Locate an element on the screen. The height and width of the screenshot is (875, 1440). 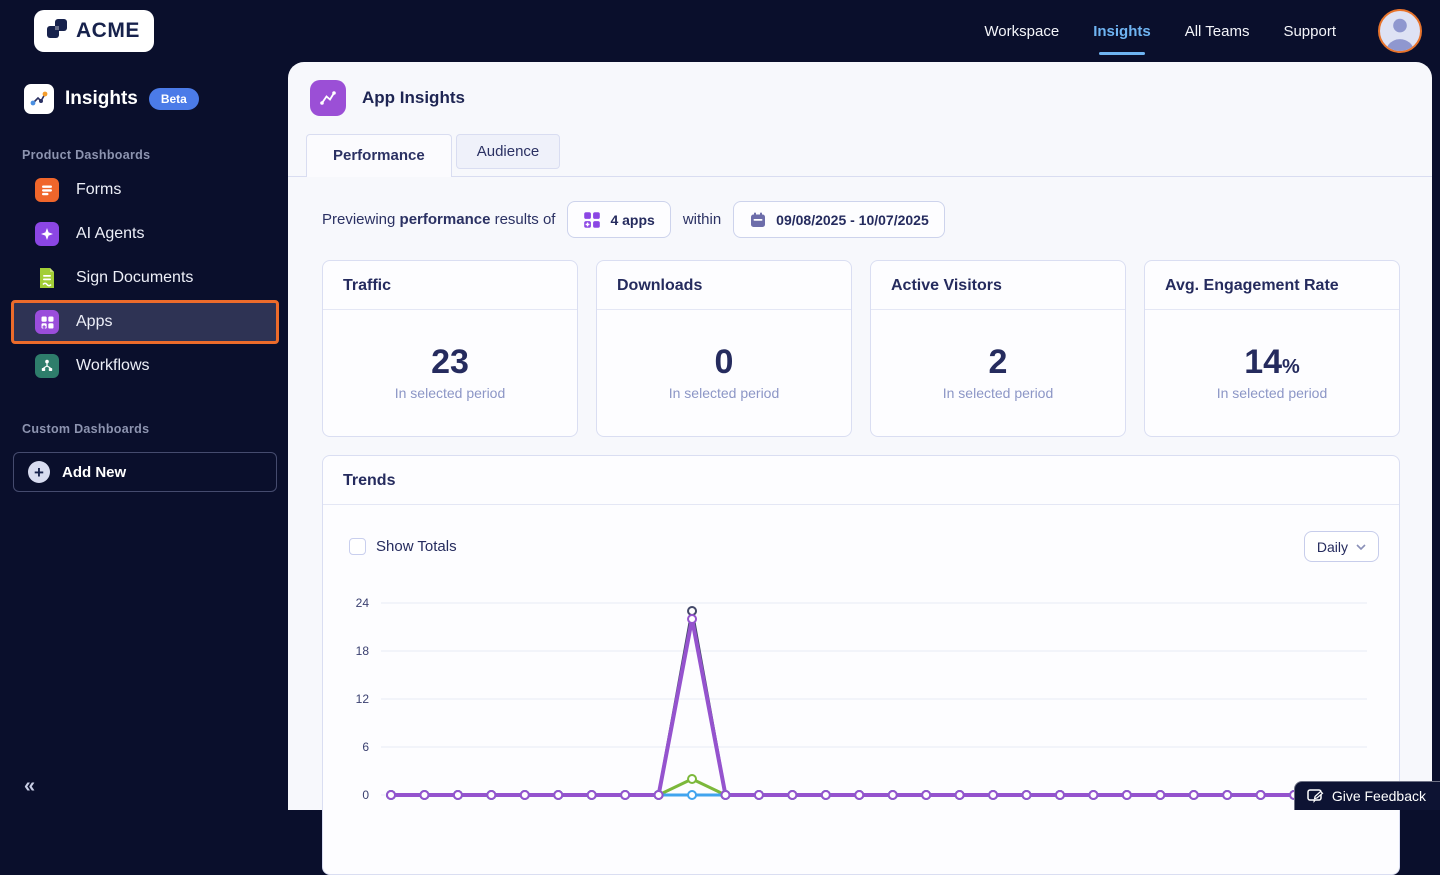
nav-support: Support is located at coordinates (1309, 31).